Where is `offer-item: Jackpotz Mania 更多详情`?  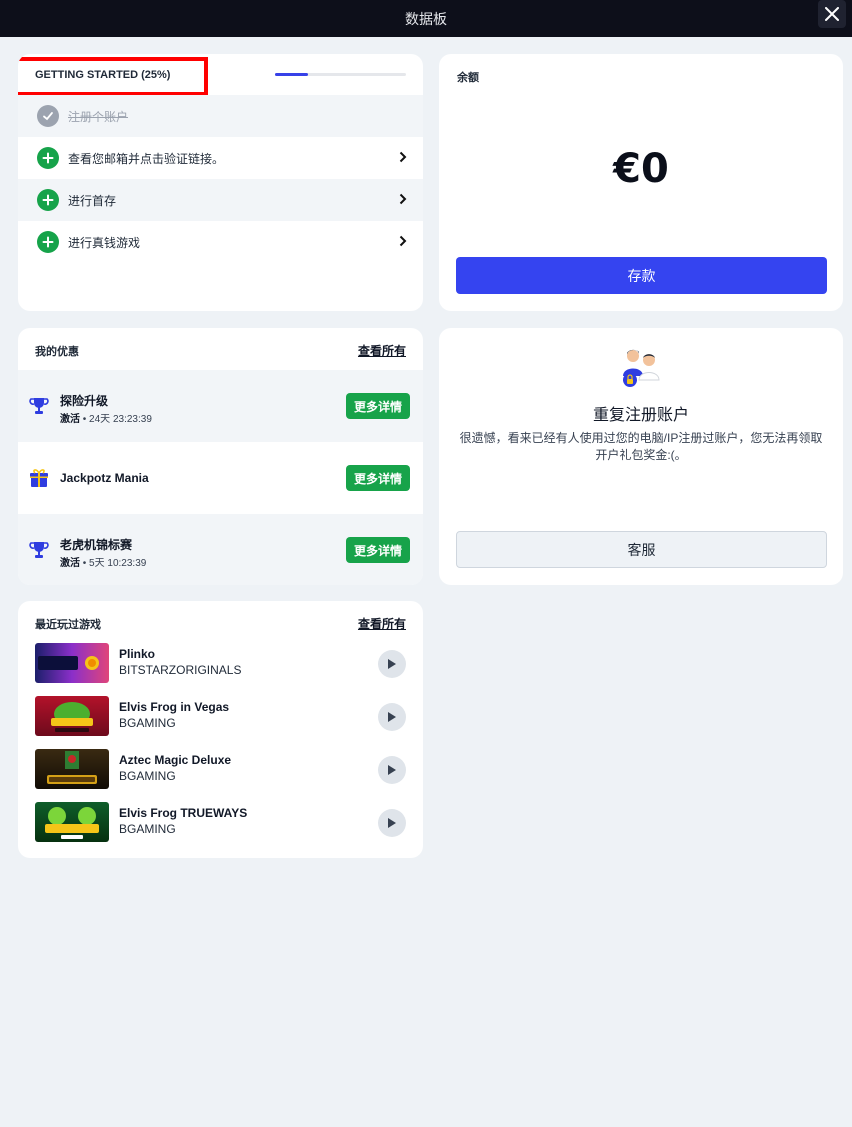 offer-item: Jackpotz Mania 更多详情 is located at coordinates (220, 478).